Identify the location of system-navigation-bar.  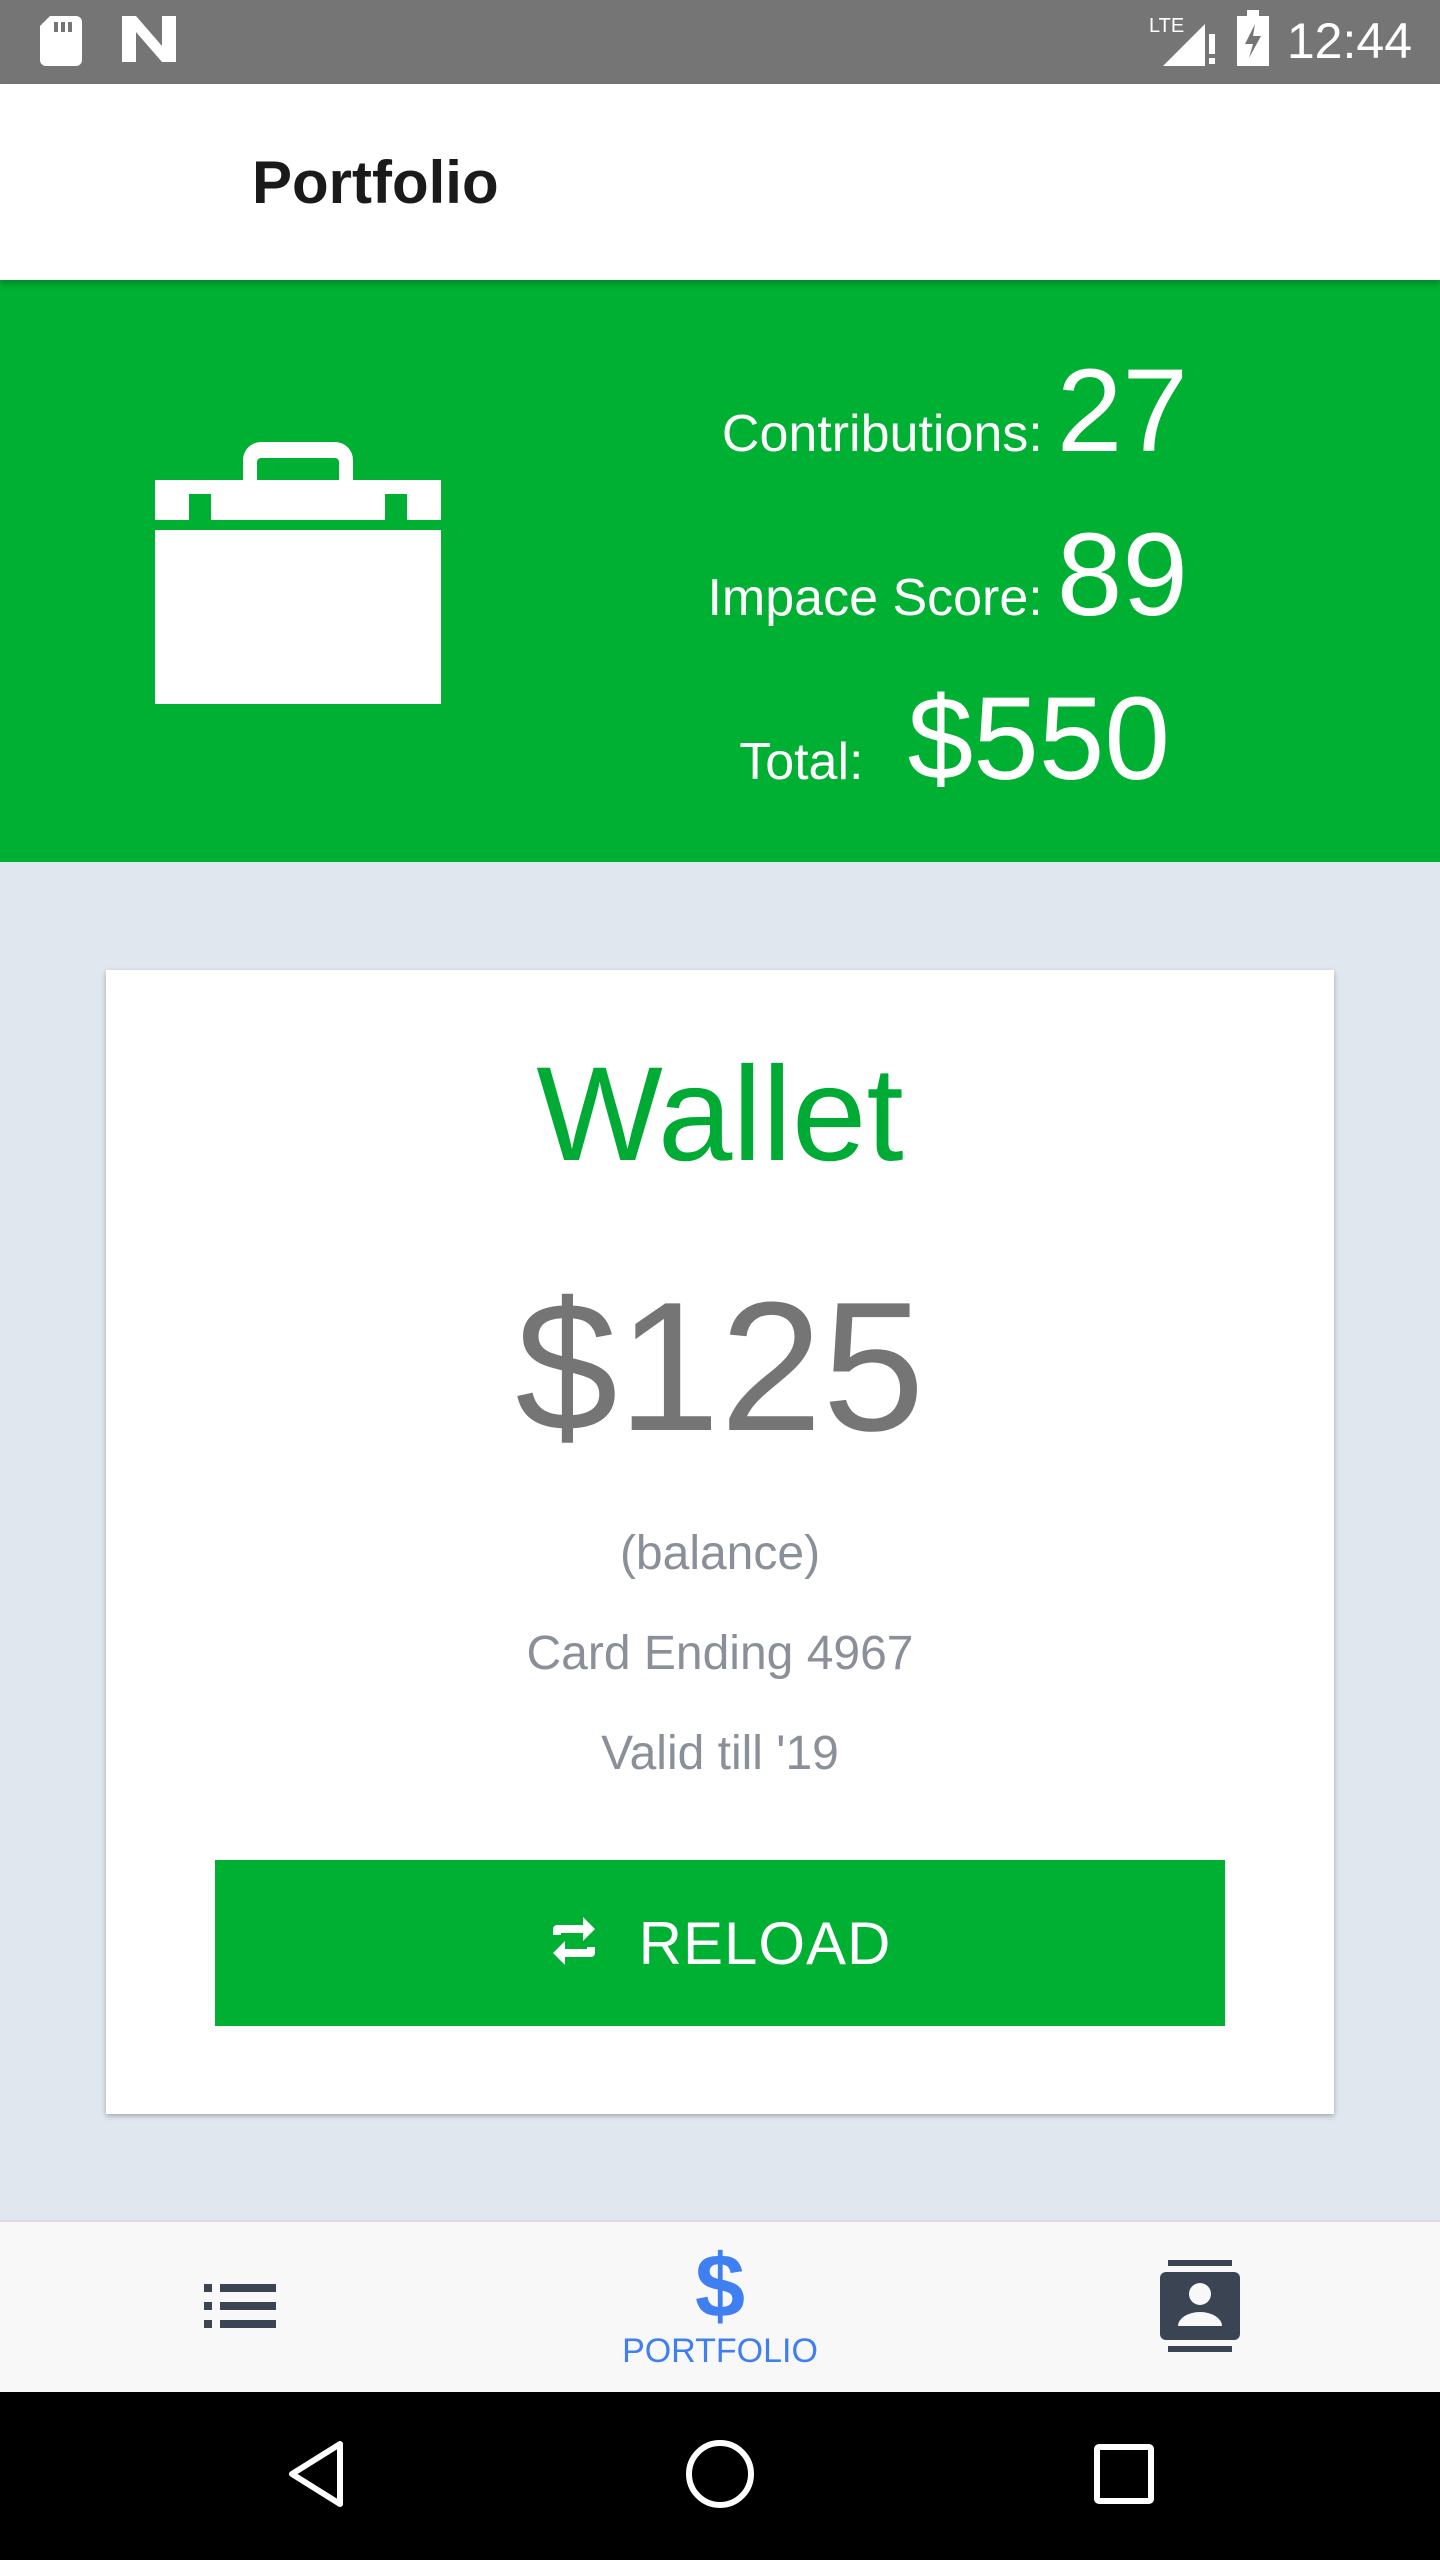
(720, 2476).